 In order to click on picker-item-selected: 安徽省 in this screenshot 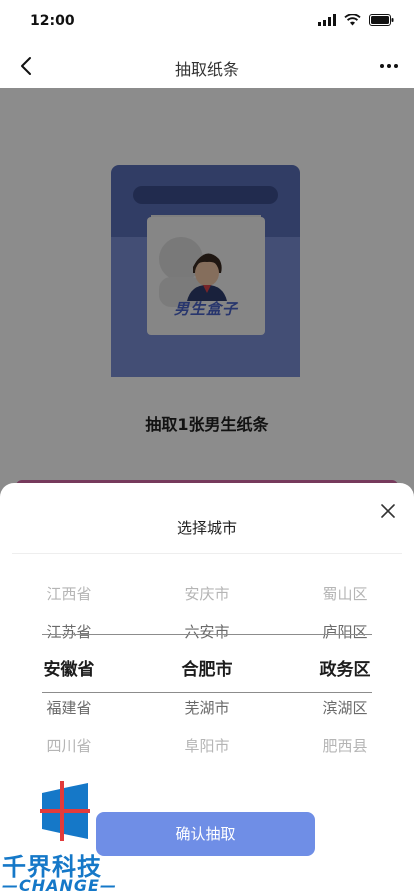, I will do `click(69, 670)`.